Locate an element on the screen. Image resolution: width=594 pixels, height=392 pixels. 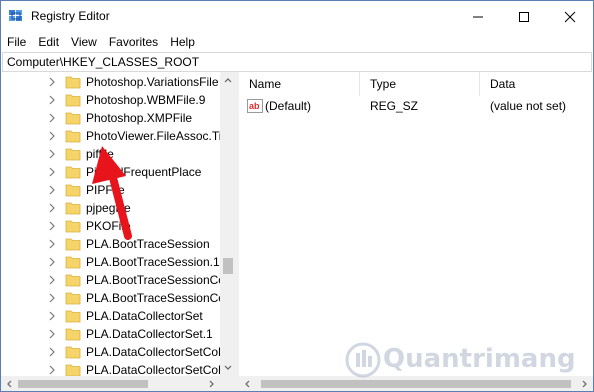
tree-item-label: PhotoViewer.FileAssoc.Tif is located at coordinates (153, 136).